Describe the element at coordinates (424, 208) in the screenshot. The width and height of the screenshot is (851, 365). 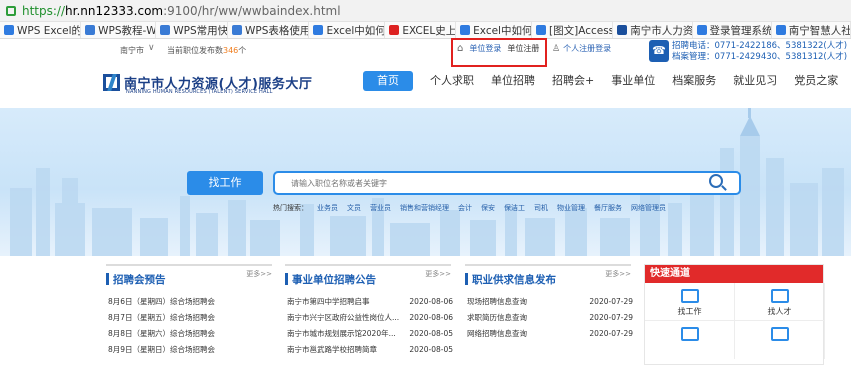
I see `hot-keyword: 销售和营销经理` at that location.